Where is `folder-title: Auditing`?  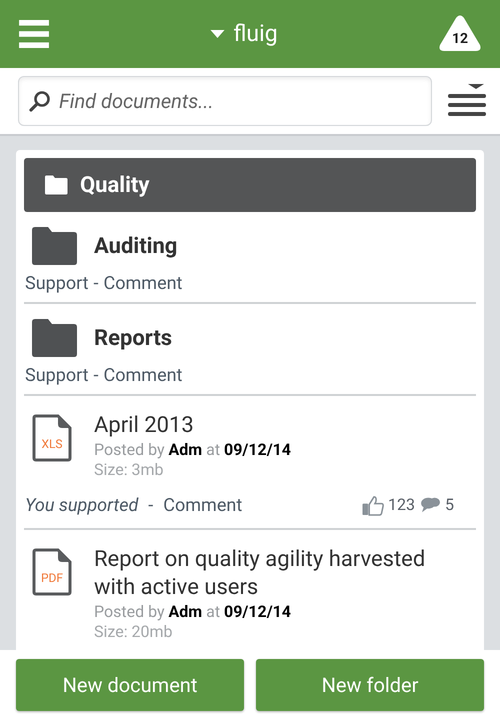
folder-title: Auditing is located at coordinates (136, 246).